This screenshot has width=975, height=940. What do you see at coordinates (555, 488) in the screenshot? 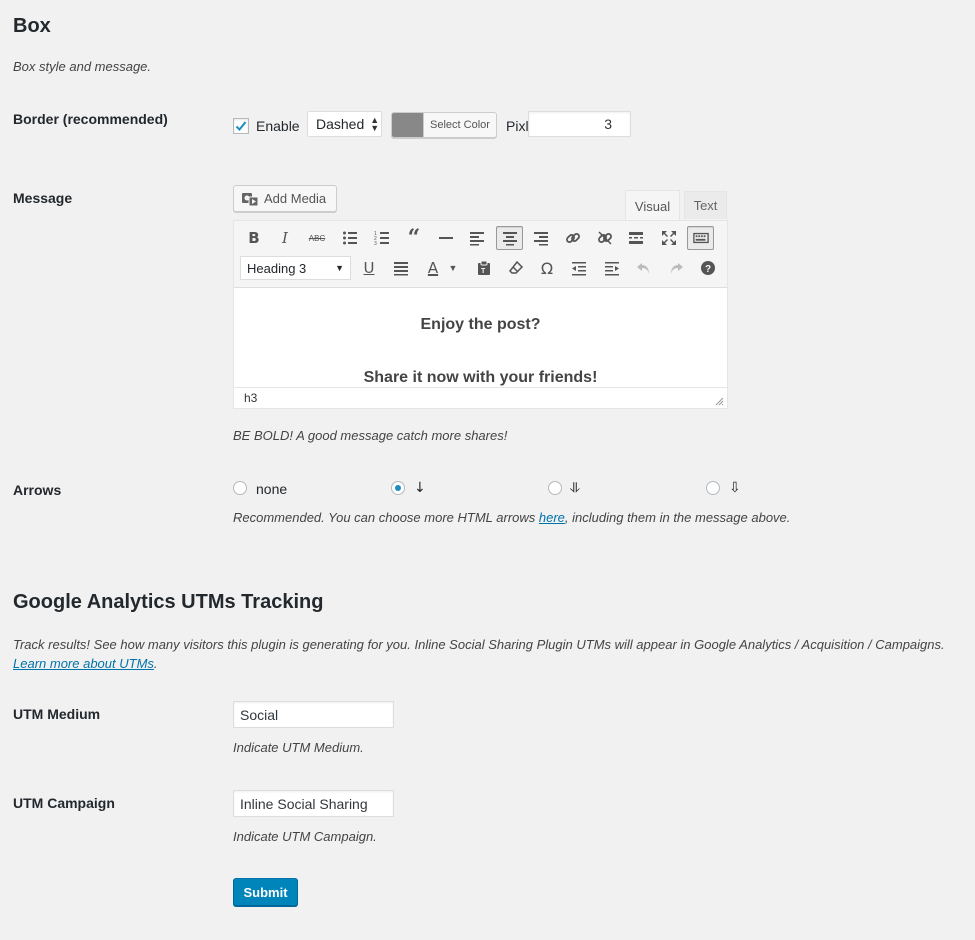
I see `arrow-radio-double-down` at bounding box center [555, 488].